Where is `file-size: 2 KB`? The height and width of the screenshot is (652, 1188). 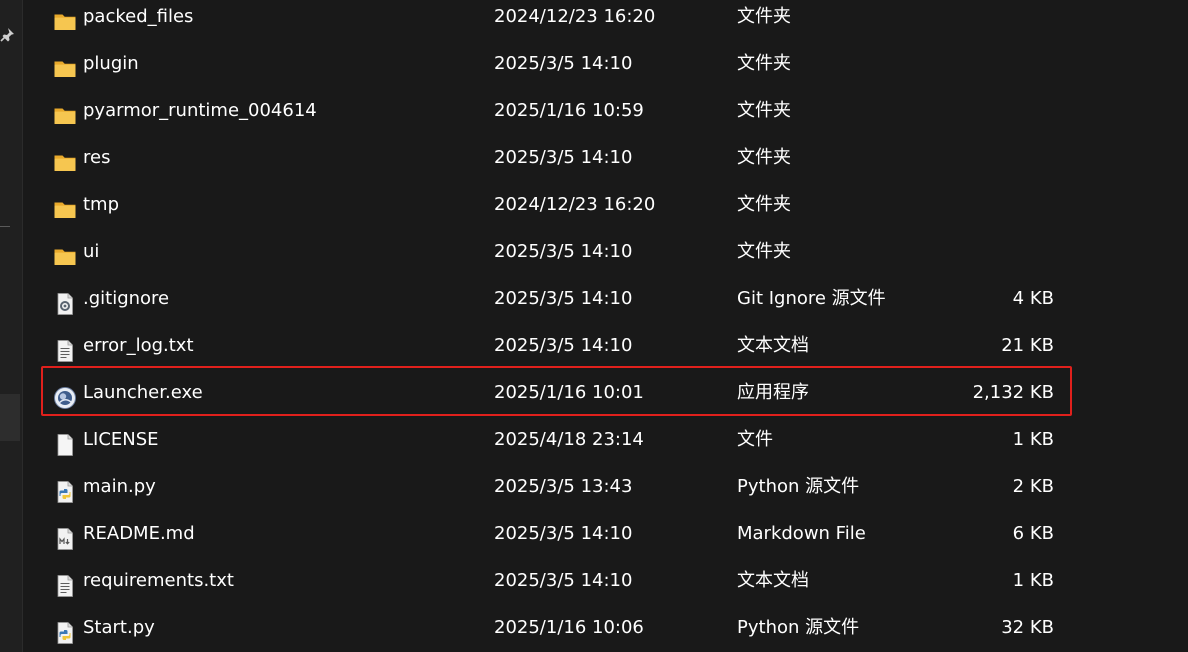 file-size: 2 KB is located at coordinates (1033, 486).